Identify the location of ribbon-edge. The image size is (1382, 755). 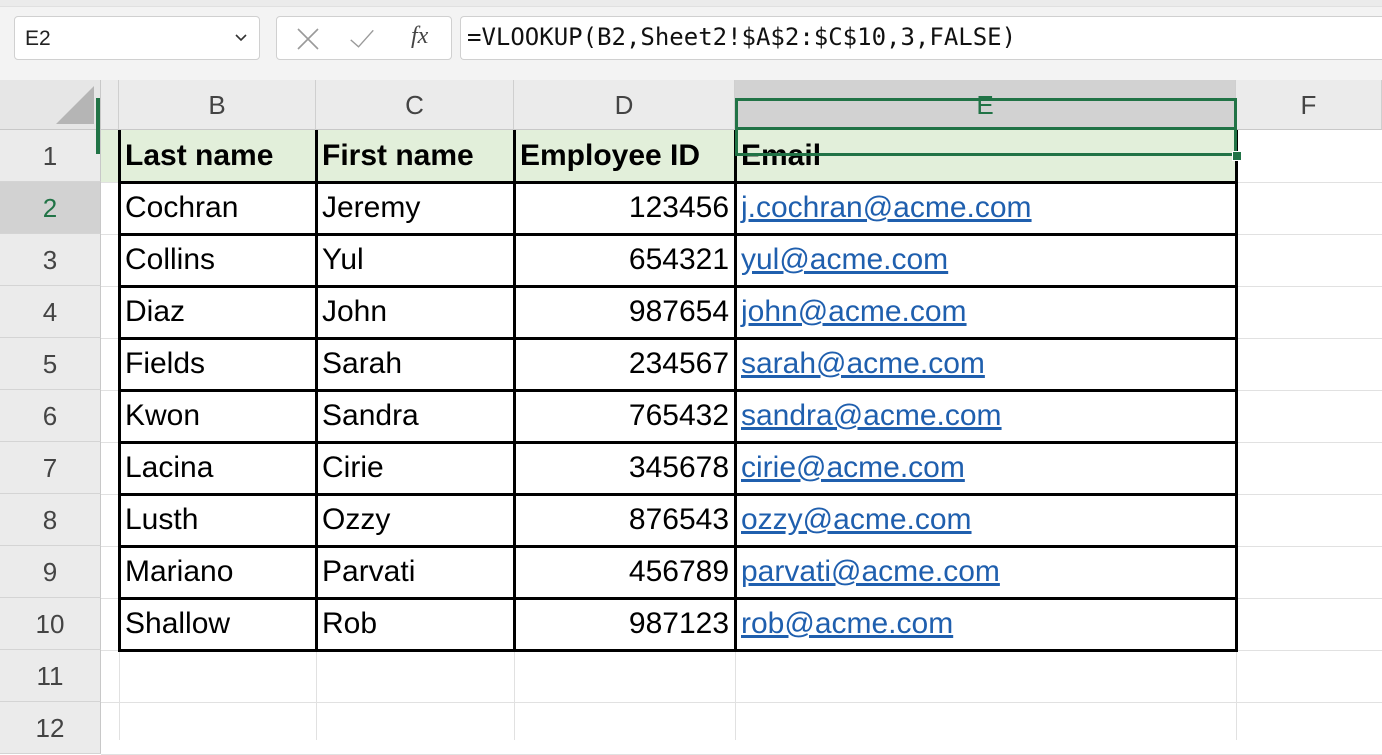
(691, 3).